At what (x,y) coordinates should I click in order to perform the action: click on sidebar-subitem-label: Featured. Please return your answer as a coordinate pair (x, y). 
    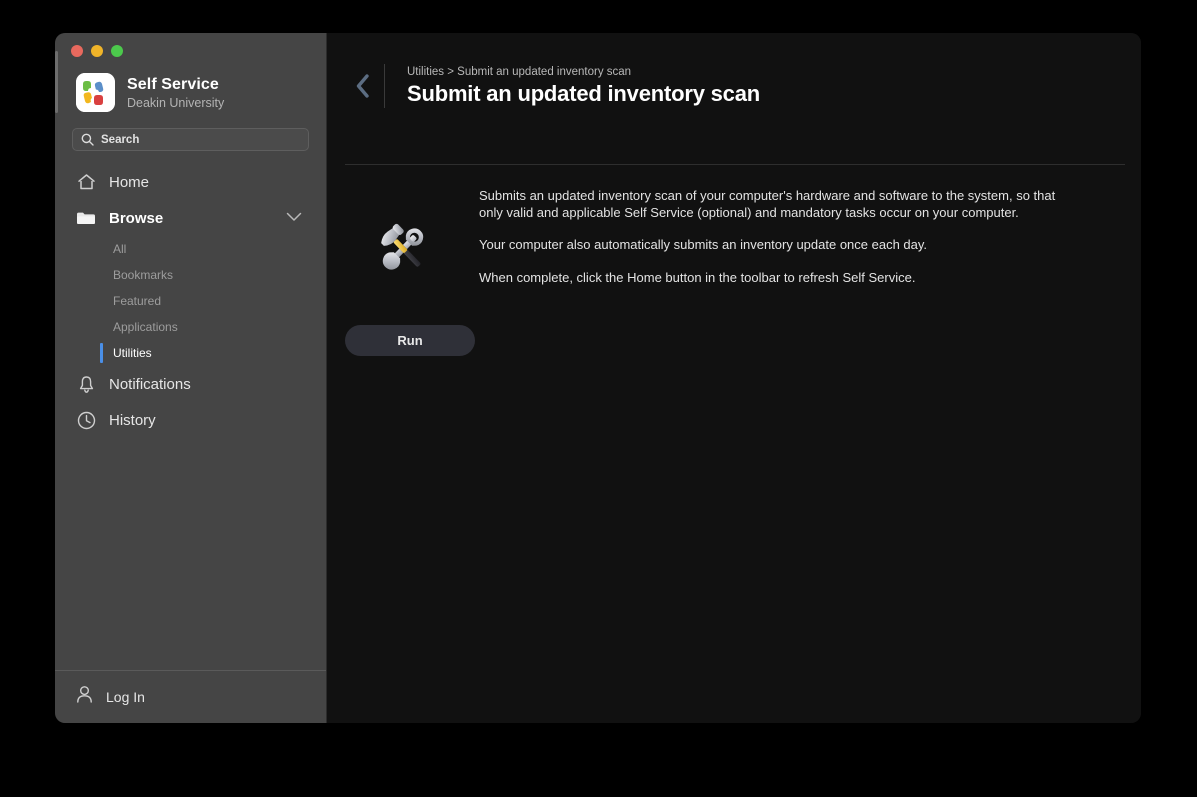
    Looking at the image, I should click on (137, 301).